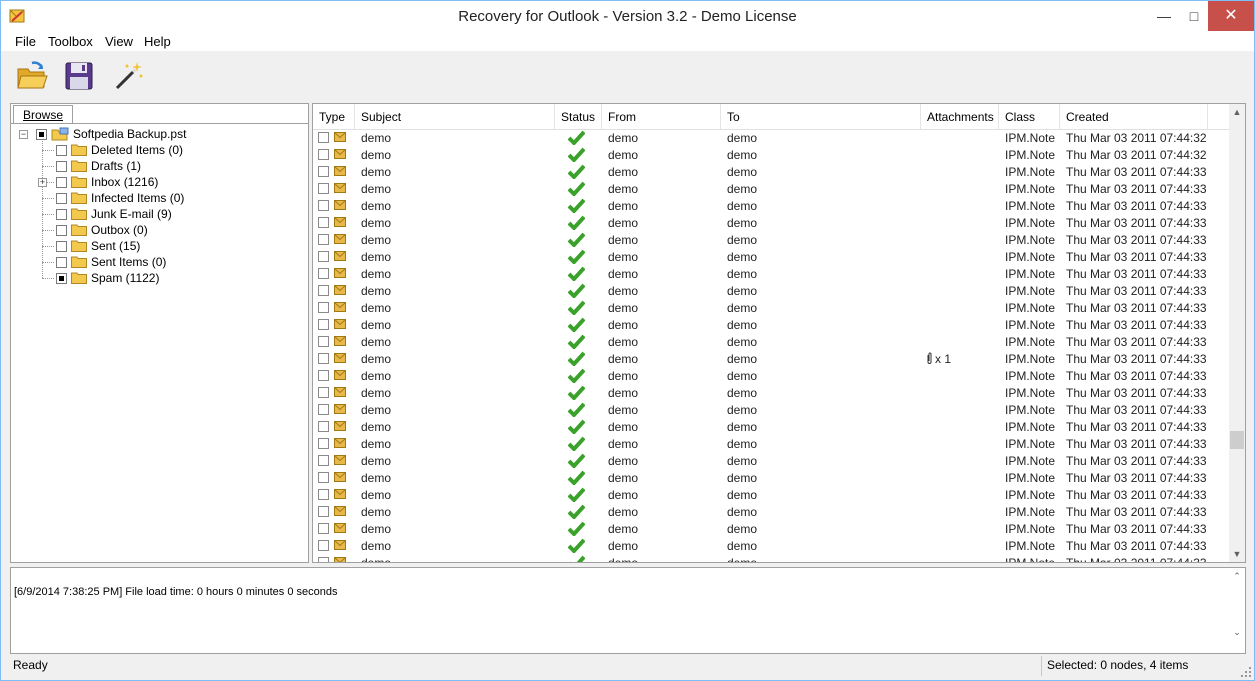  What do you see at coordinates (156, 166) in the screenshot?
I see `tree-folder-item: Drafts (1)` at bounding box center [156, 166].